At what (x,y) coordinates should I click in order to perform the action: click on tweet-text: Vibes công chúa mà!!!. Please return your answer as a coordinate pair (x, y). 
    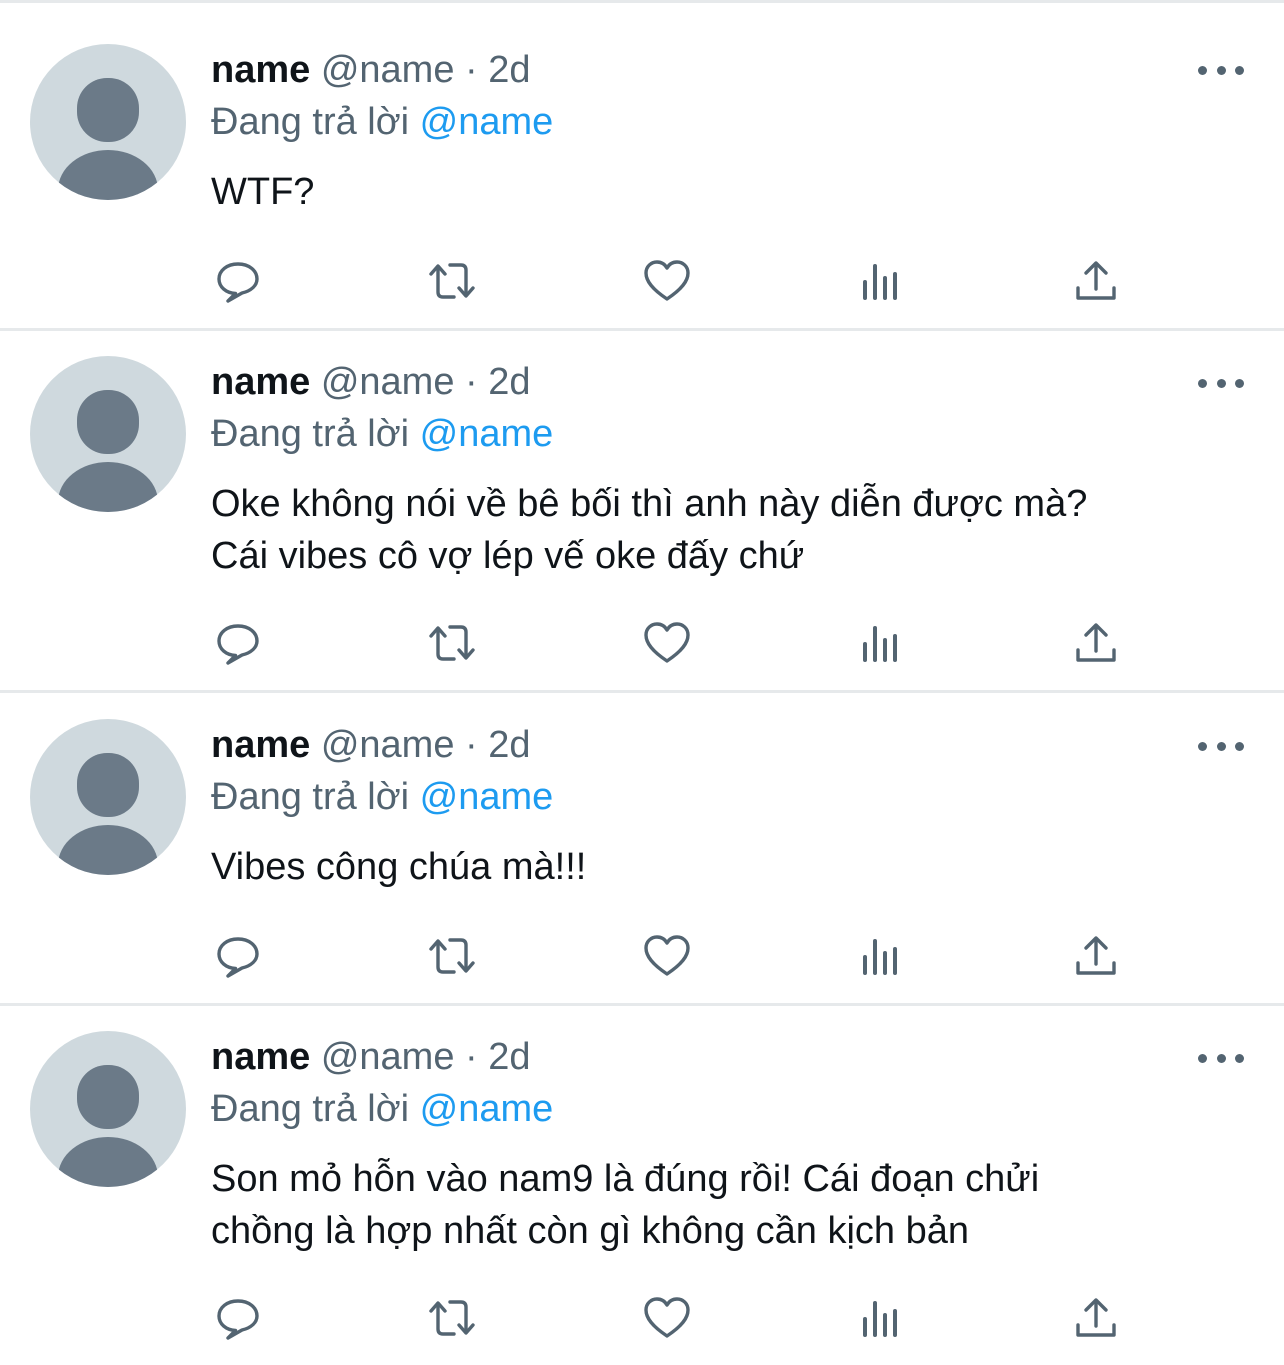
    Looking at the image, I should click on (399, 867).